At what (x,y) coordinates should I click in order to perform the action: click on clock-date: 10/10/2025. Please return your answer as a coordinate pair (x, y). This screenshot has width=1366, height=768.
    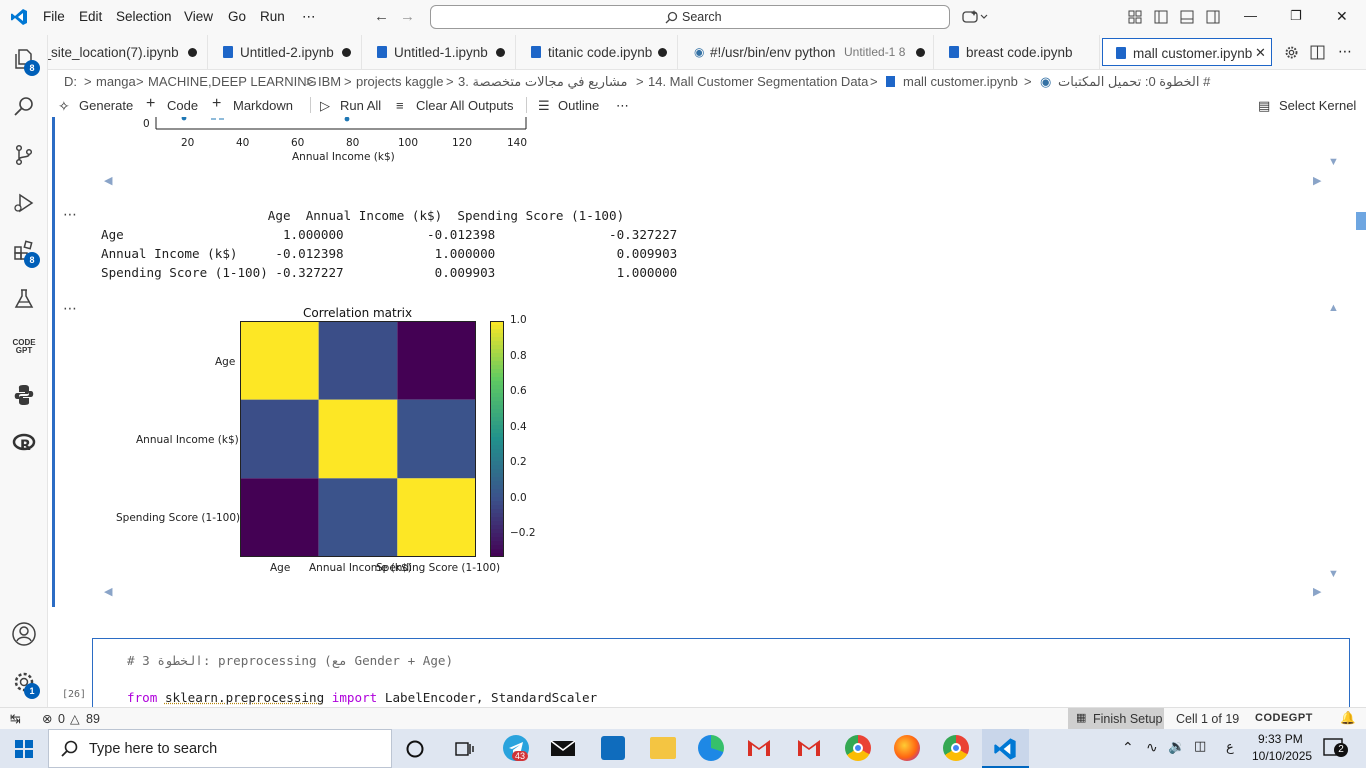
    Looking at the image, I should click on (1282, 756).